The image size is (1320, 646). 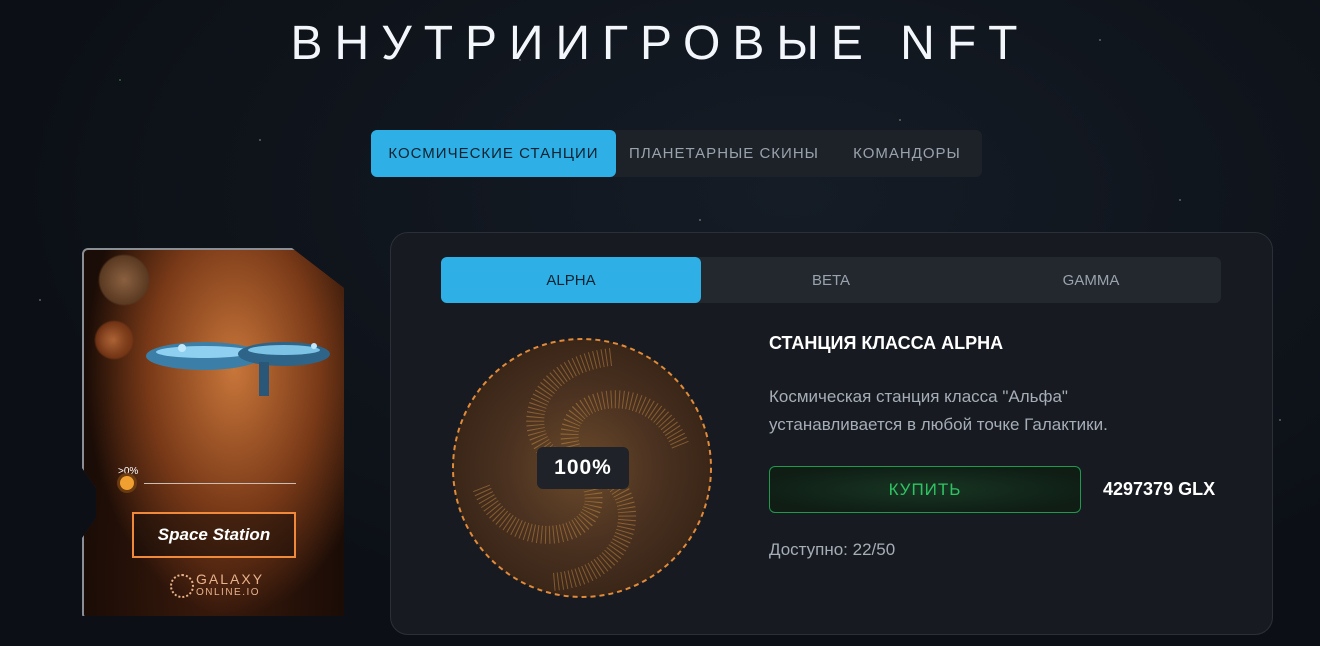 What do you see at coordinates (182, 586) in the screenshot?
I see `galaxy-logo-icon` at bounding box center [182, 586].